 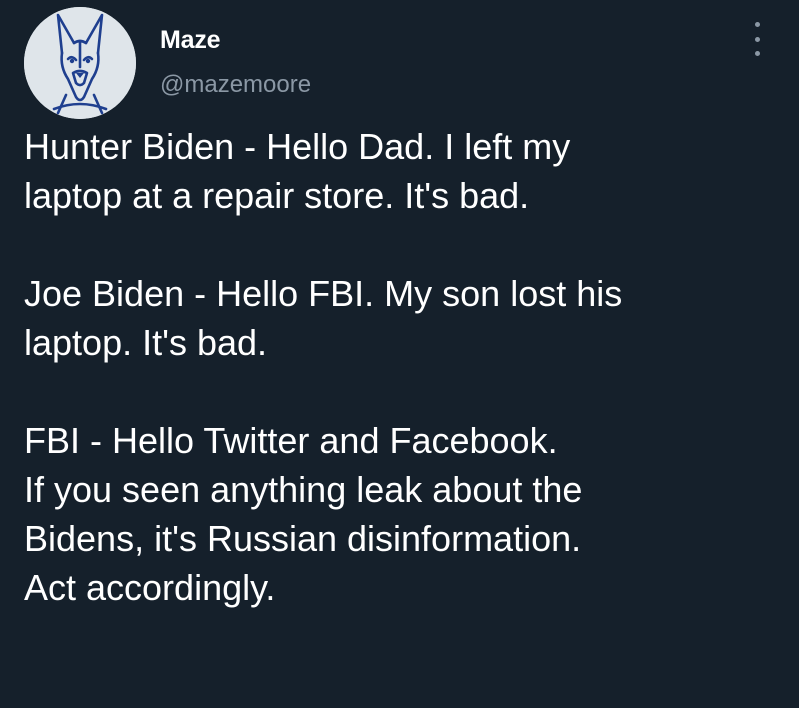 I want to click on tweet-line: laptop. It's bad., so click(x=146, y=342).